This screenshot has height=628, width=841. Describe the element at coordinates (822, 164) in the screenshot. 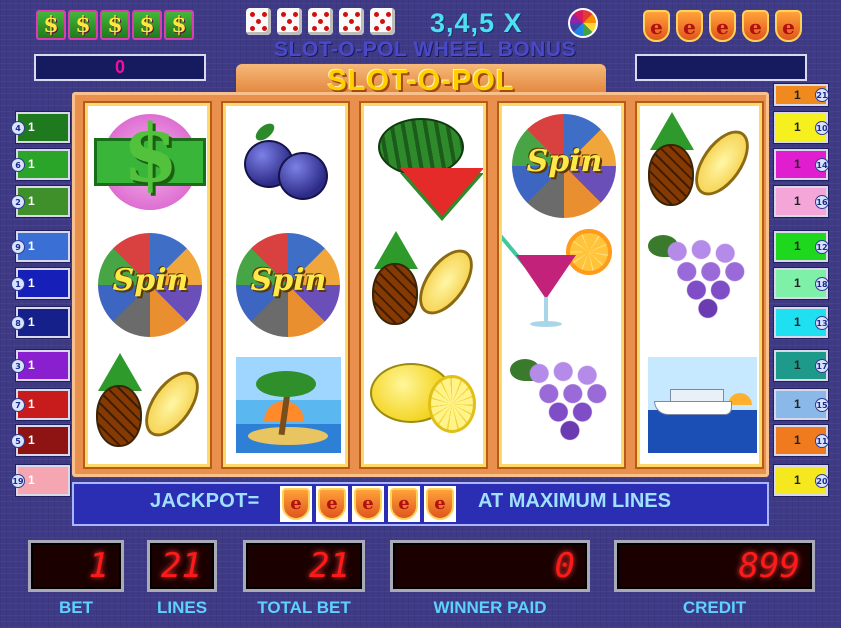

I see `line-number-badge: 14` at that location.